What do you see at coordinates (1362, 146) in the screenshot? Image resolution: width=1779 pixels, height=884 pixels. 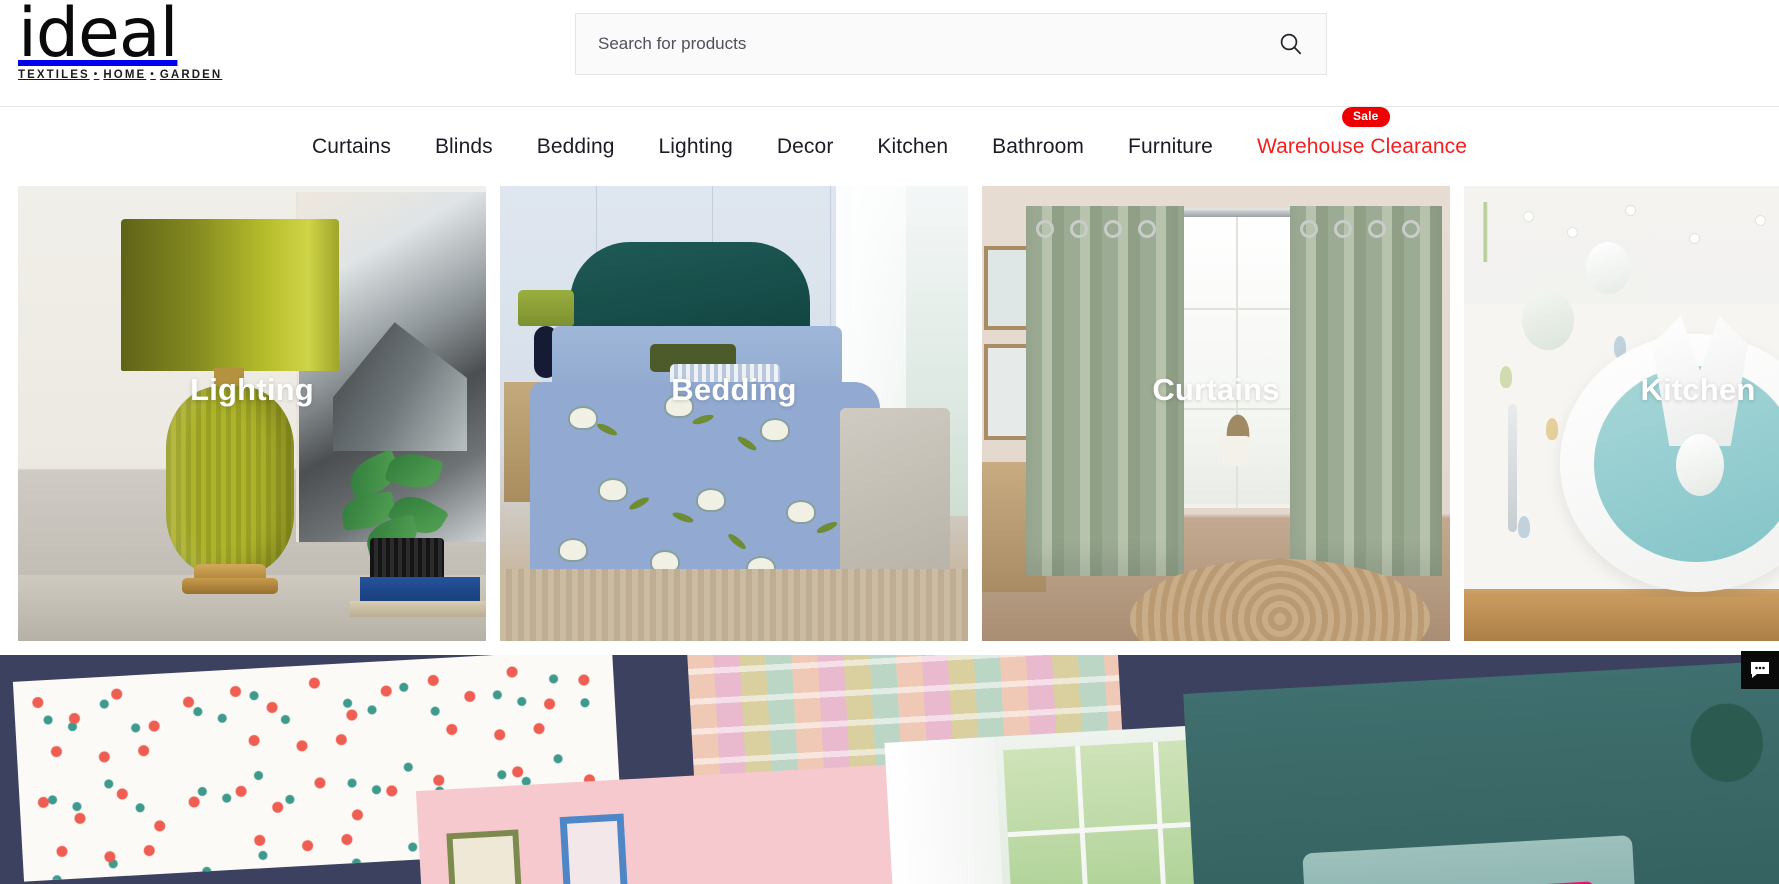 I see `nav-item-warehouse-clearance-label: Warehouse Clearance` at bounding box center [1362, 146].